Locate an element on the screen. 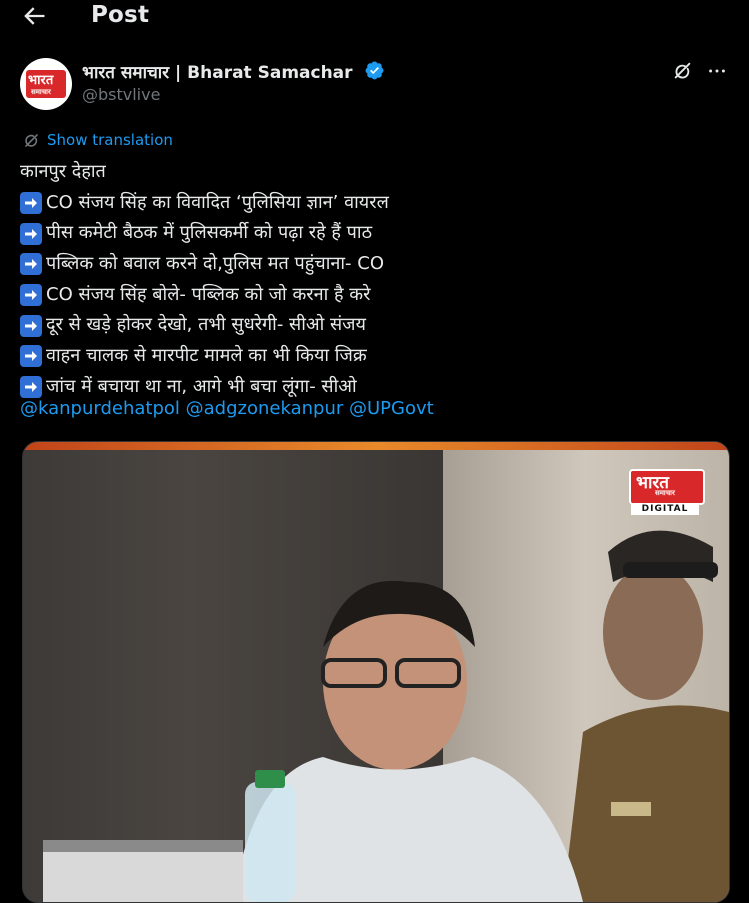  verified-badge-icon is located at coordinates (374, 70).